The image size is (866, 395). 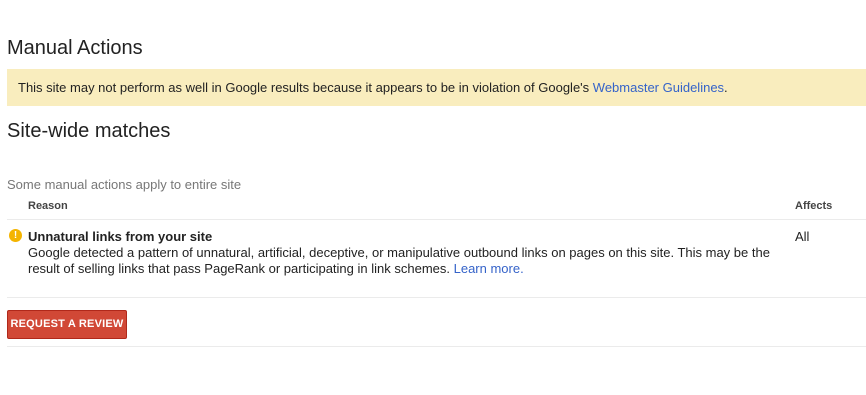 I want to click on section-divider, so click(x=436, y=346).